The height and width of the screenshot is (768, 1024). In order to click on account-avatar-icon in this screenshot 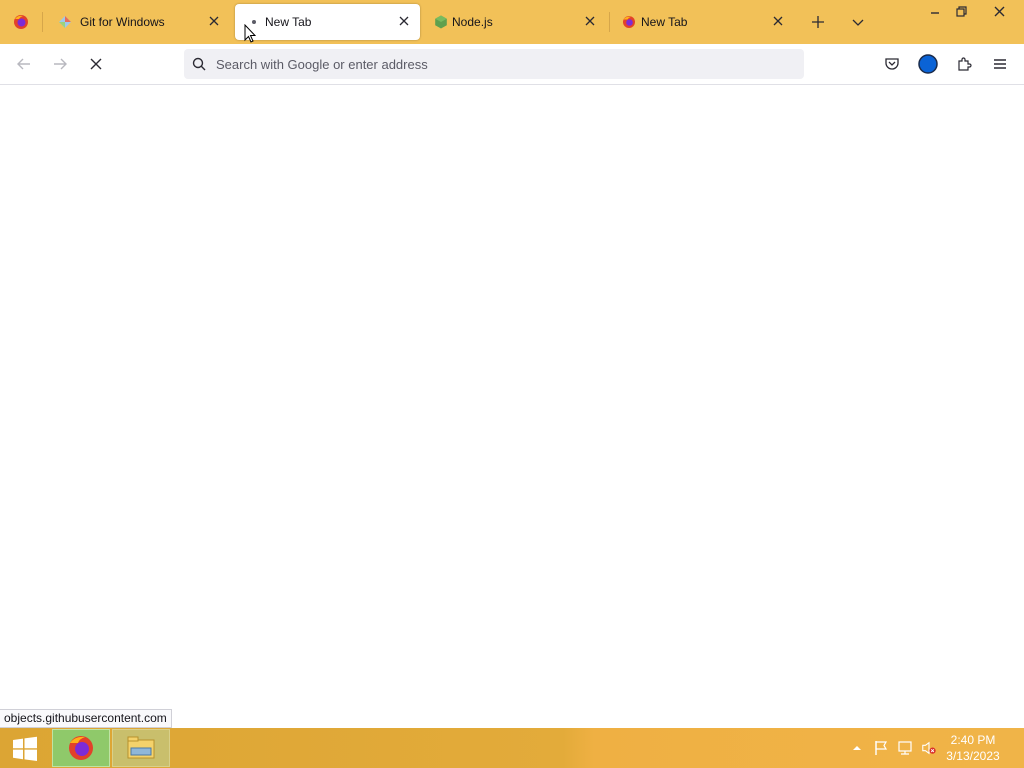, I will do `click(928, 64)`.